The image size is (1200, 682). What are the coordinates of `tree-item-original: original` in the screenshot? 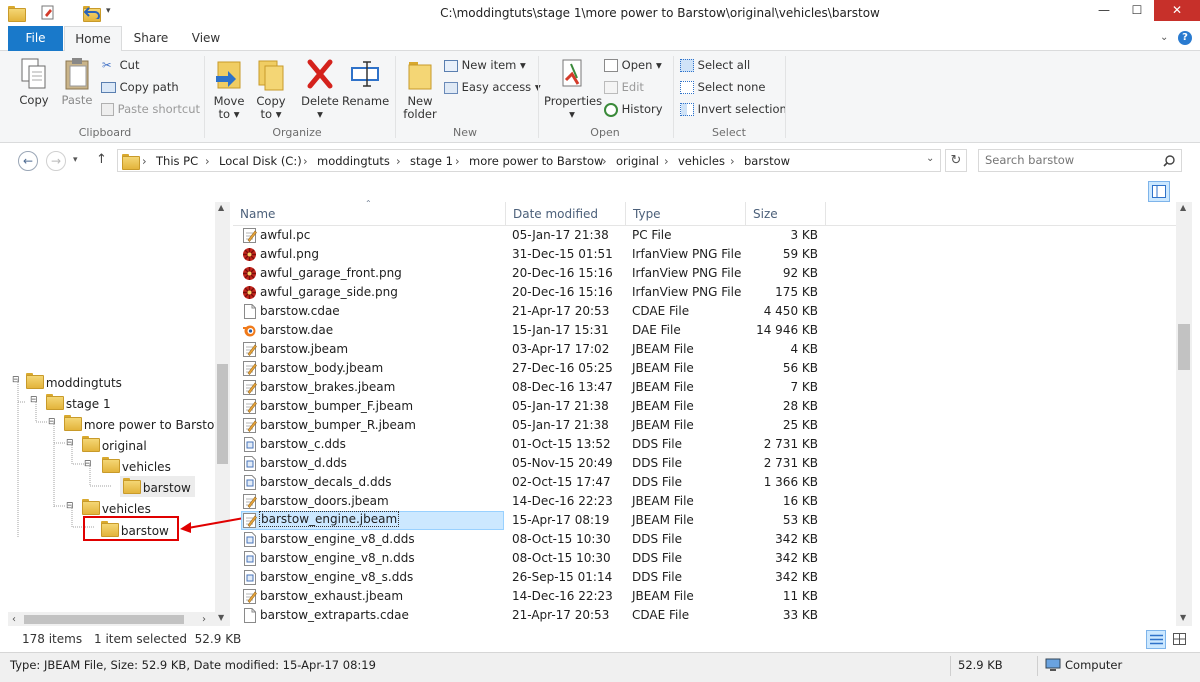 It's located at (114, 444).